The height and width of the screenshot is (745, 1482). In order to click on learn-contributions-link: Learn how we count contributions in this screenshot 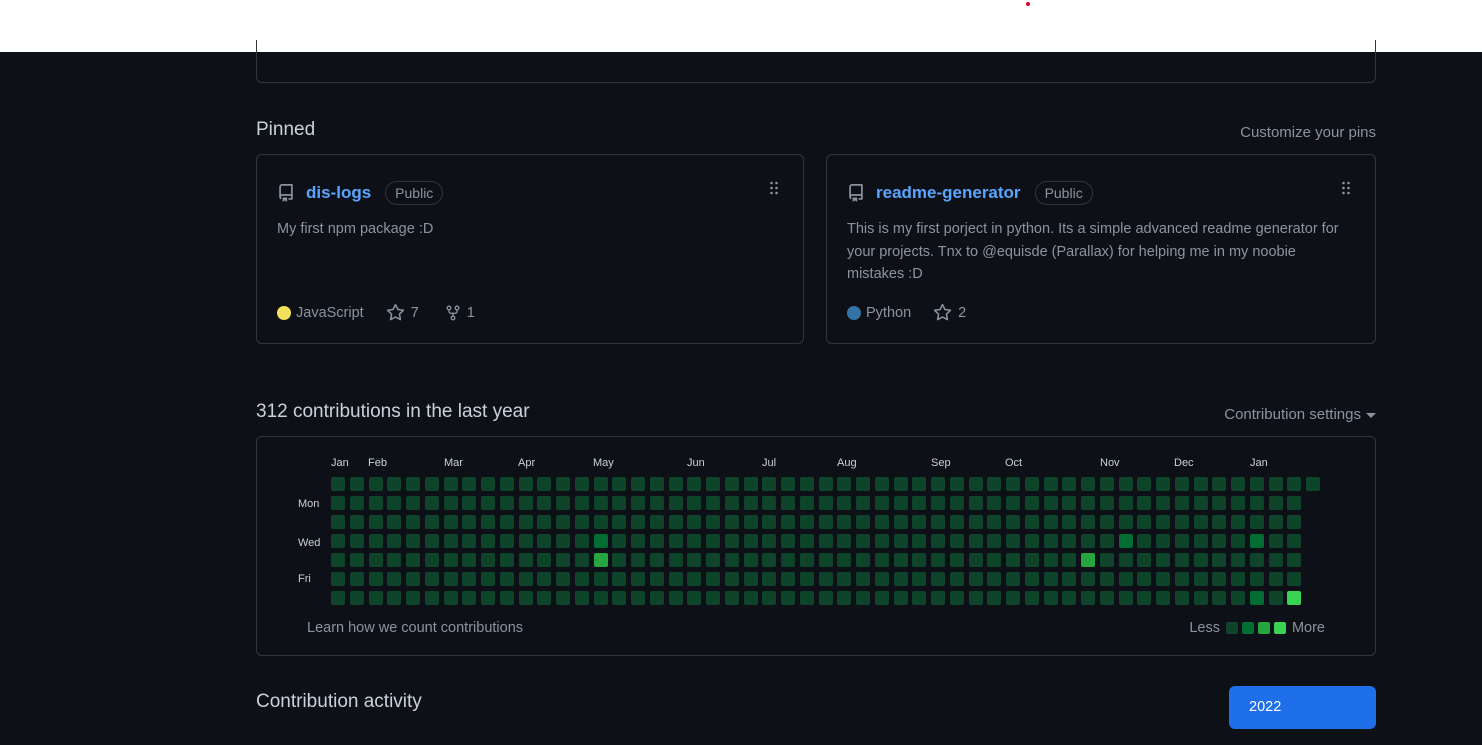, I will do `click(415, 628)`.